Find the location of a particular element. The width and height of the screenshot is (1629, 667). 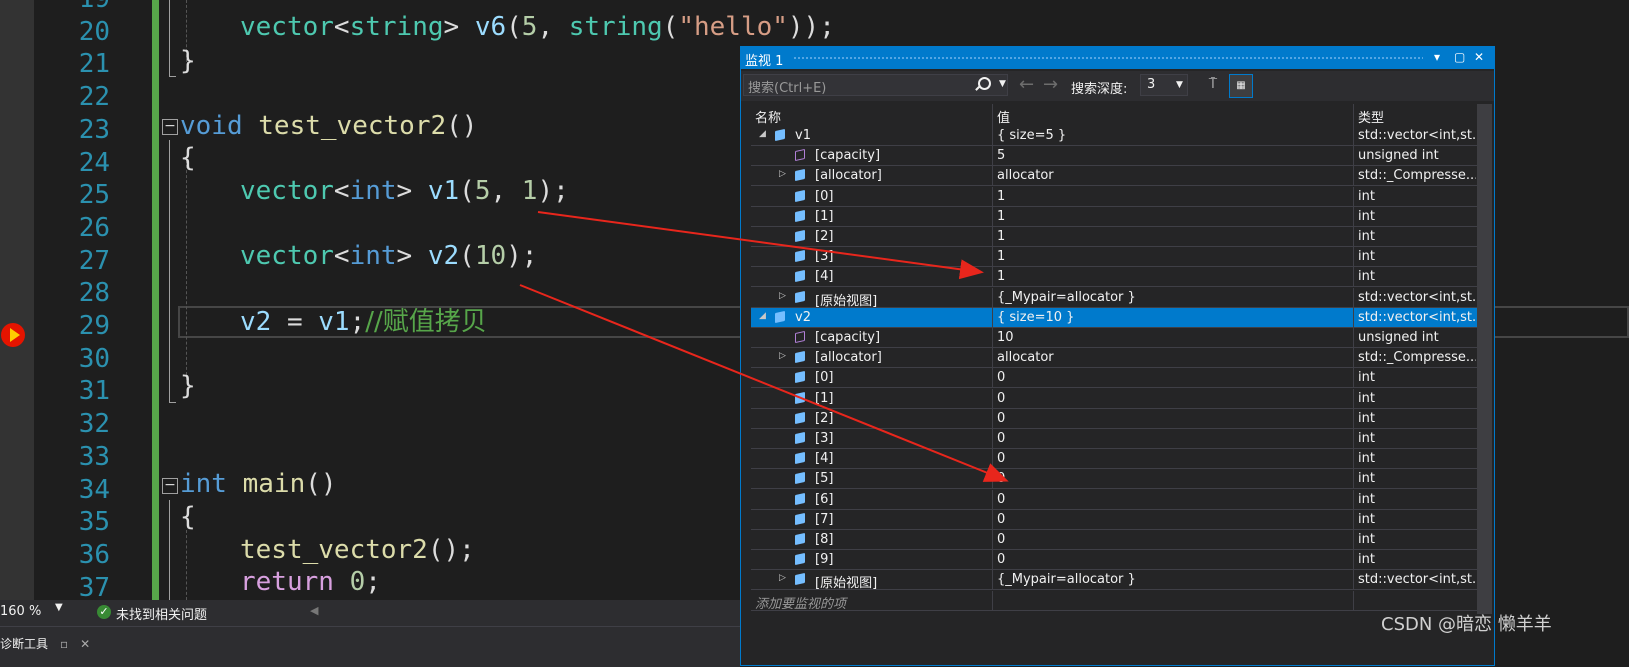

hex-display-button: ▦ is located at coordinates (1241, 86).